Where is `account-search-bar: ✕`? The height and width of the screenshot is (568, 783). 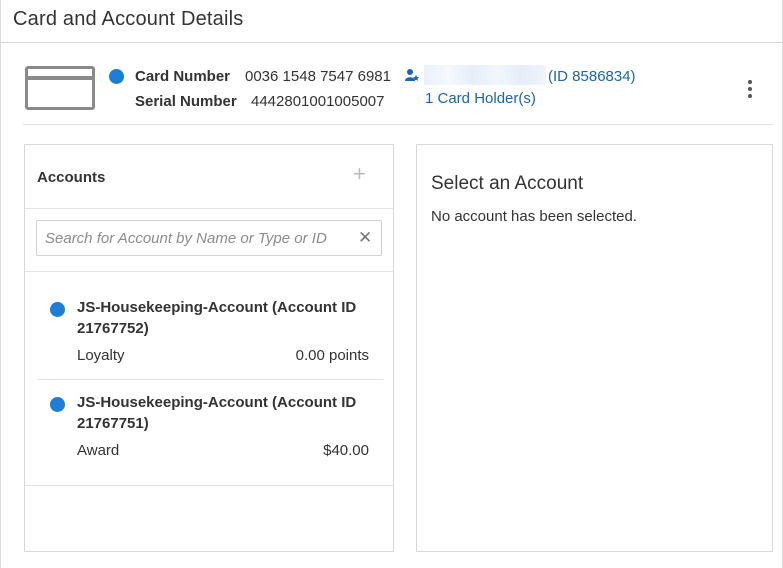
account-search-bar: ✕ is located at coordinates (209, 240).